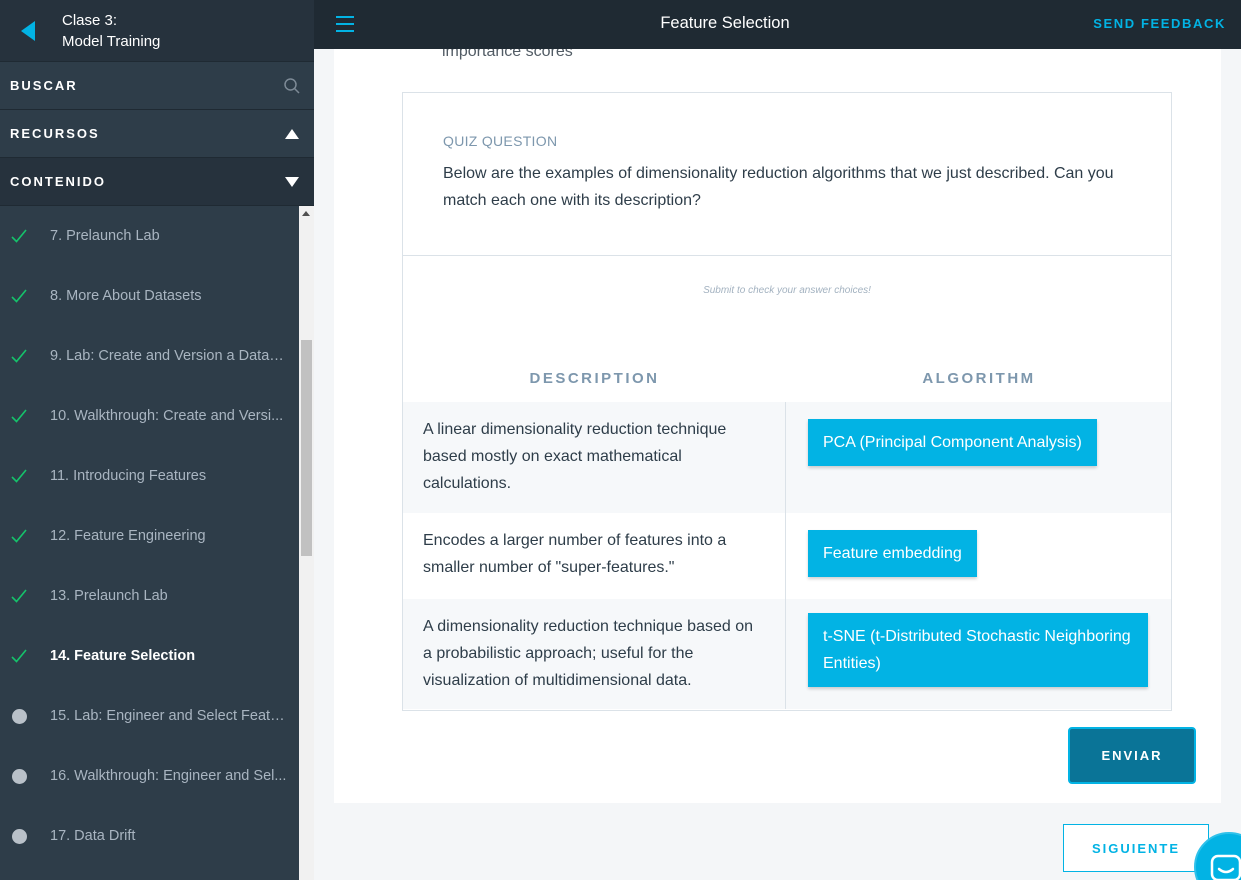  Describe the element at coordinates (123, 656) in the screenshot. I see `sidebar-item-label: 14. Feature Selection` at that location.